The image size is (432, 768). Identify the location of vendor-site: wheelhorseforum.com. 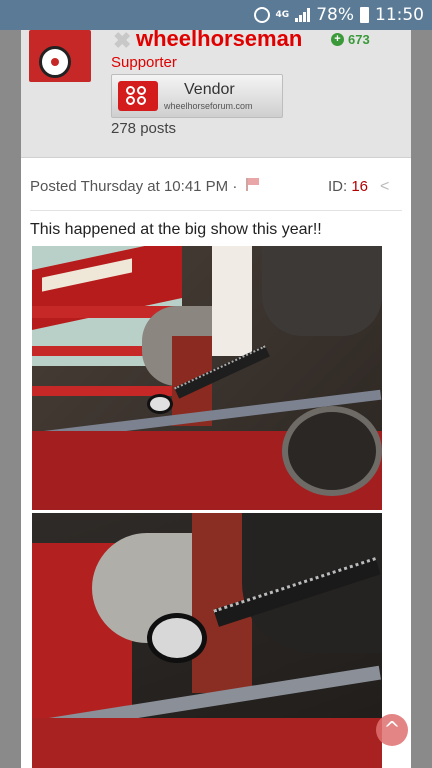
(208, 106).